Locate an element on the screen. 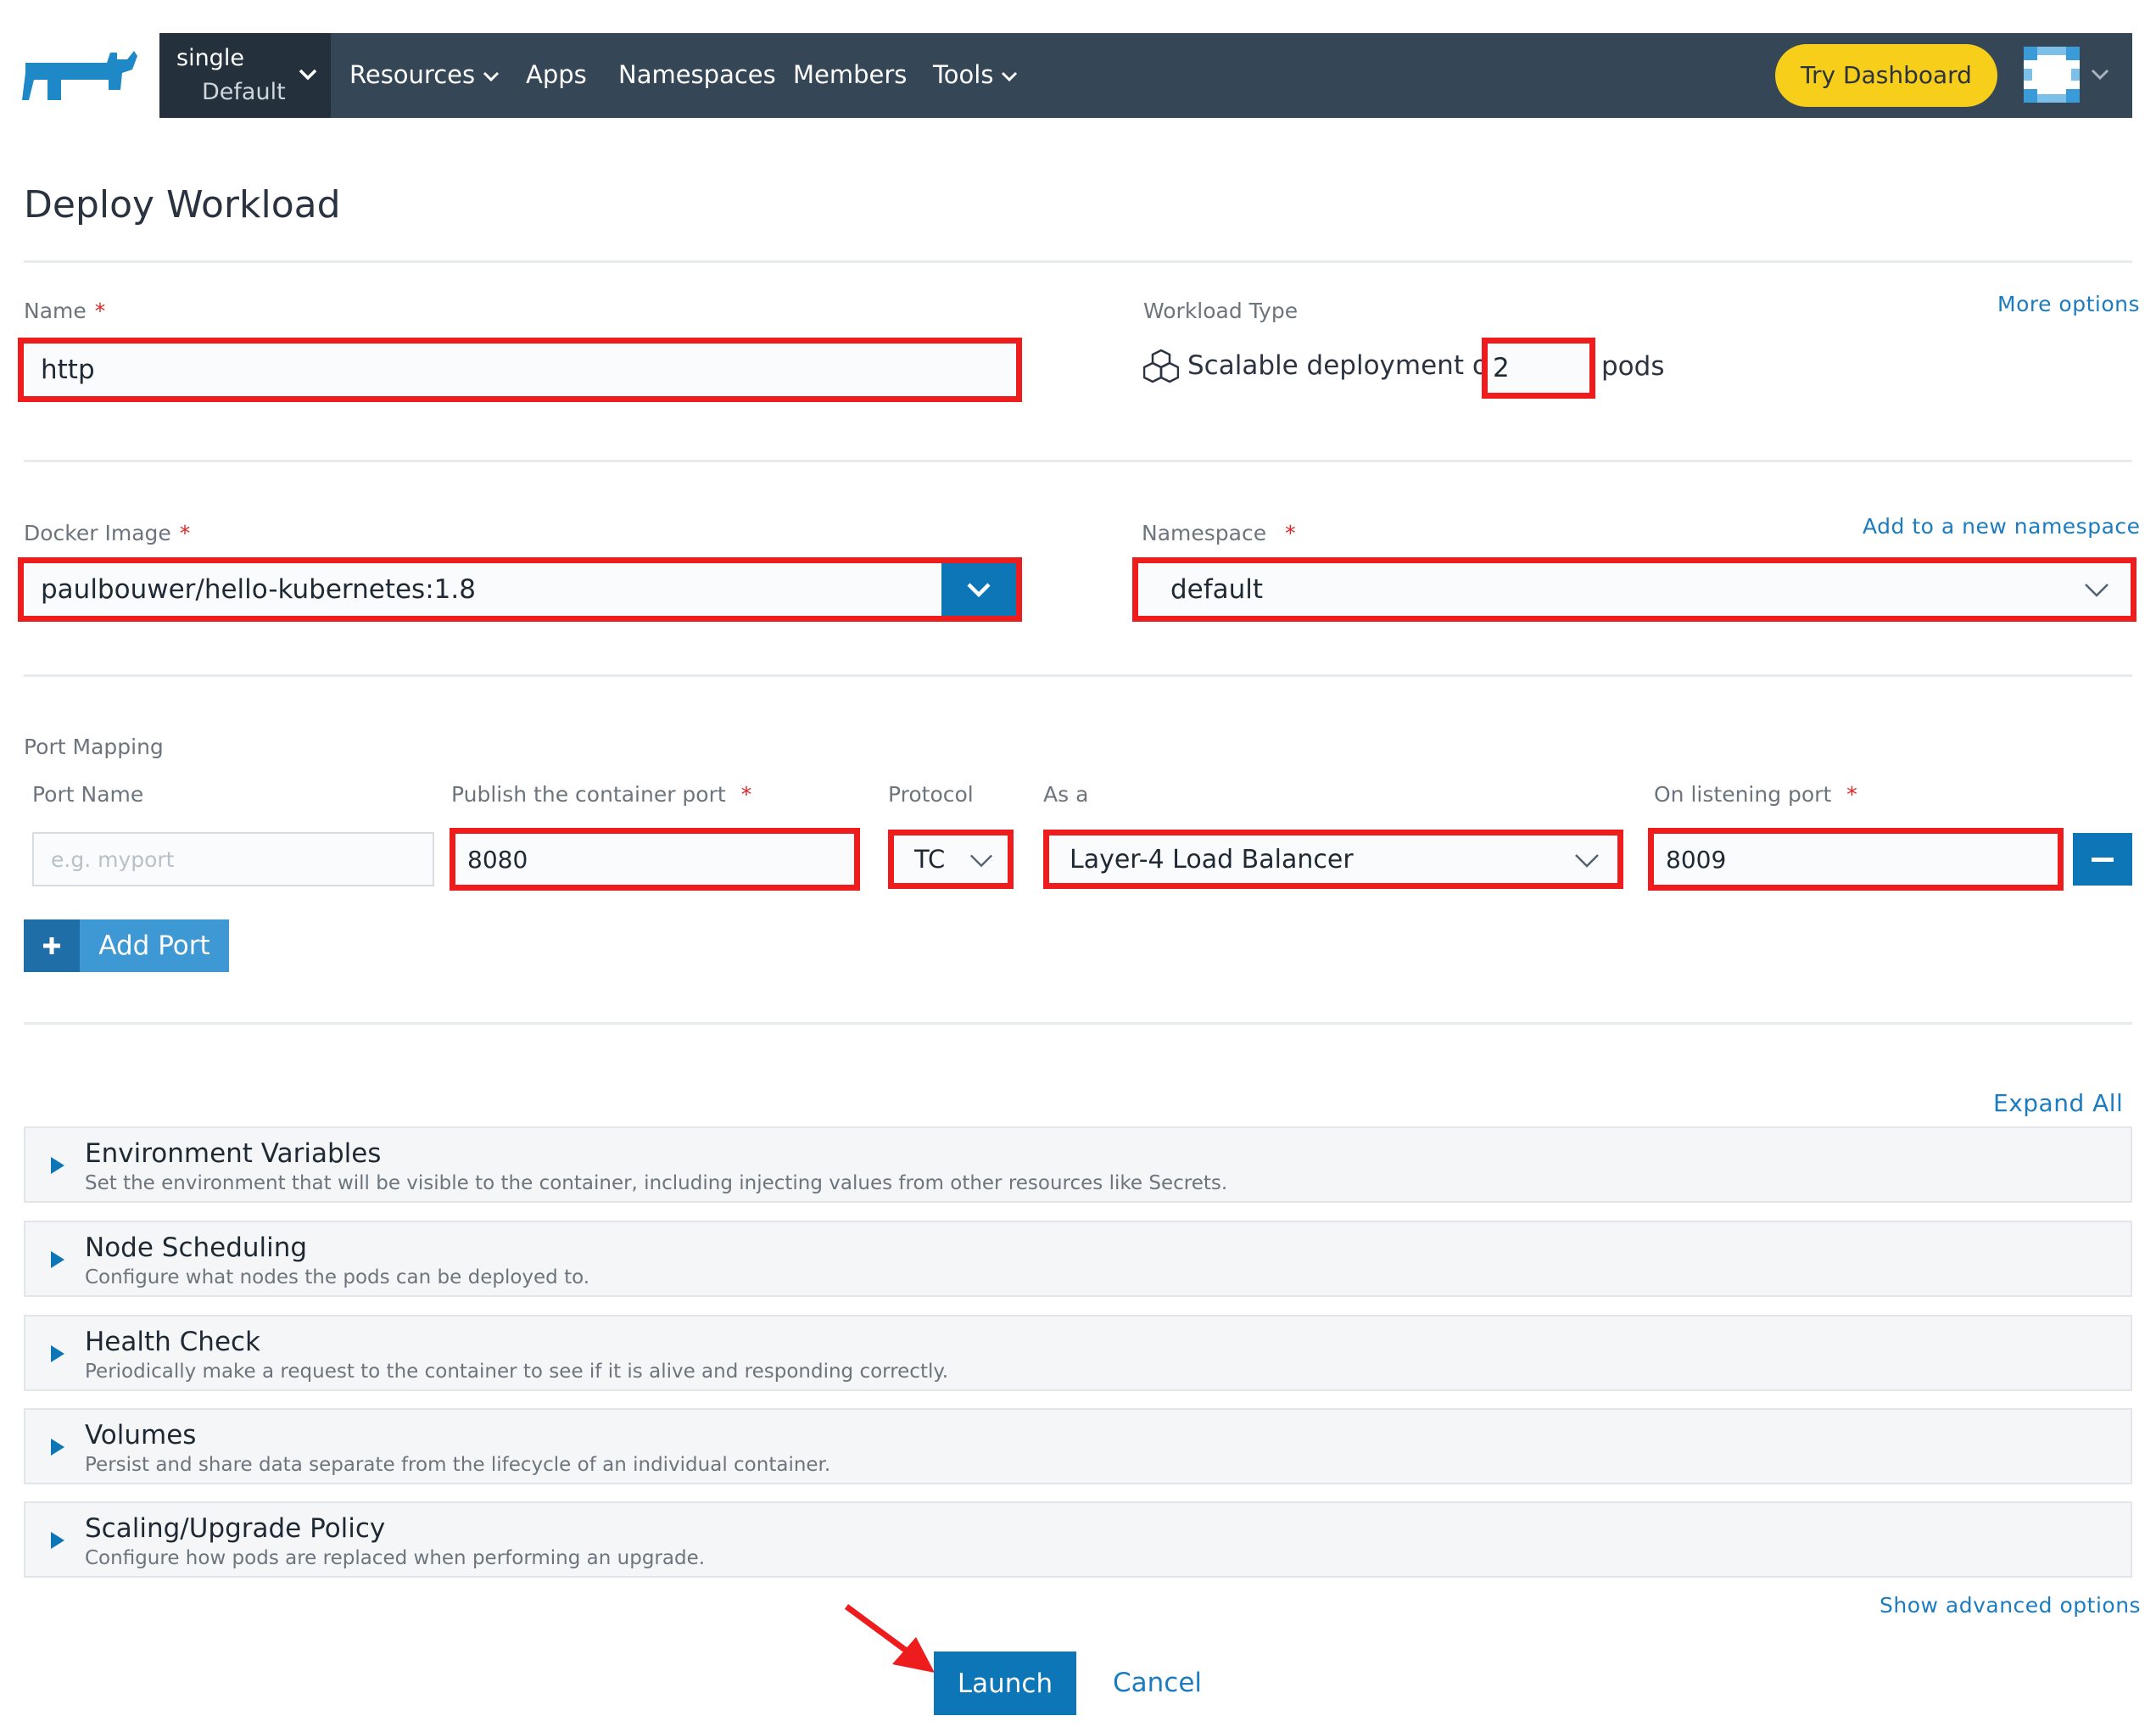 The height and width of the screenshot is (1727, 2156). col-as-a: As a is located at coordinates (1066, 794).